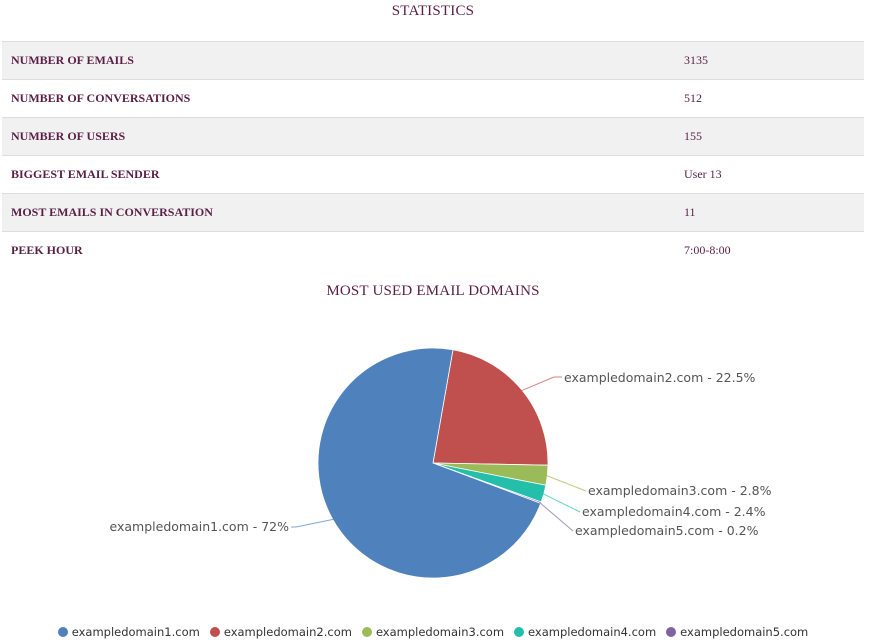  I want to click on stat-value: 7:00-8:00, so click(769, 250).